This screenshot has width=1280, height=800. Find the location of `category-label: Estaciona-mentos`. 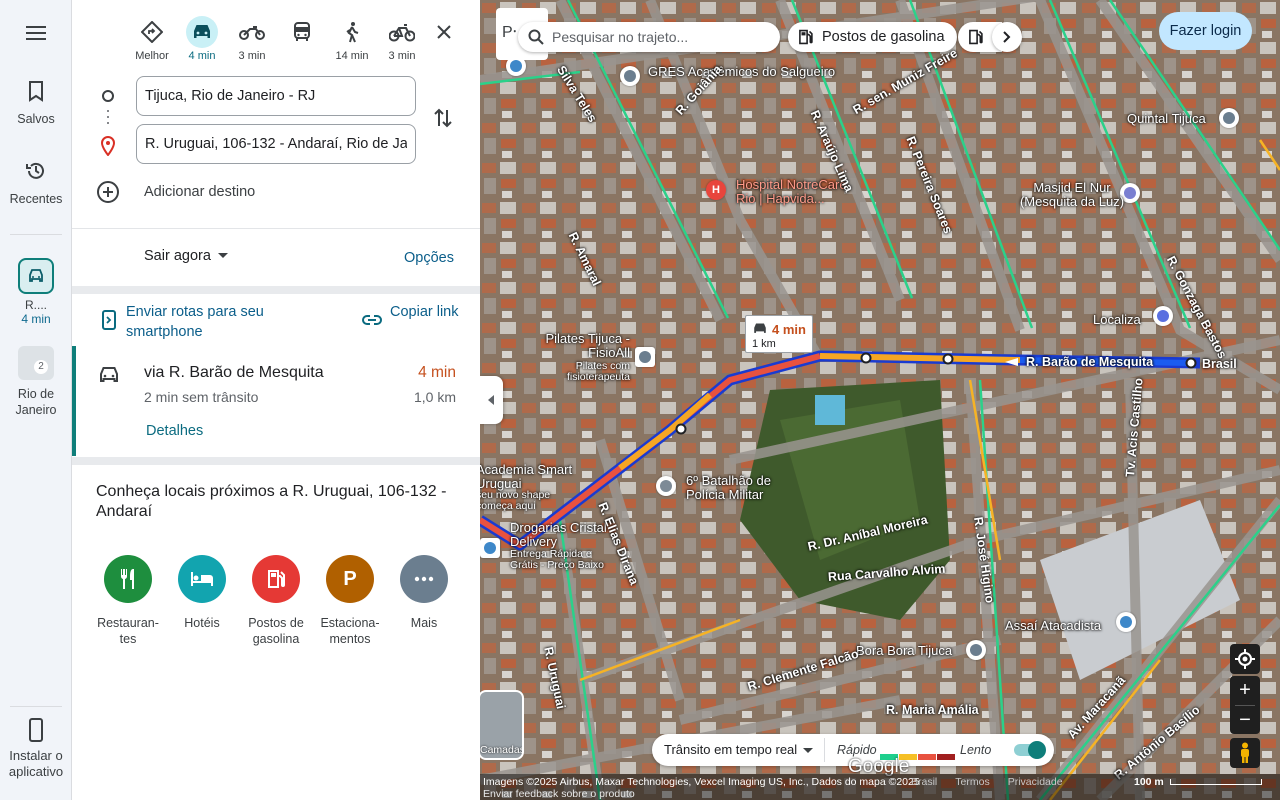

category-label: Estaciona-mentos is located at coordinates (350, 631).